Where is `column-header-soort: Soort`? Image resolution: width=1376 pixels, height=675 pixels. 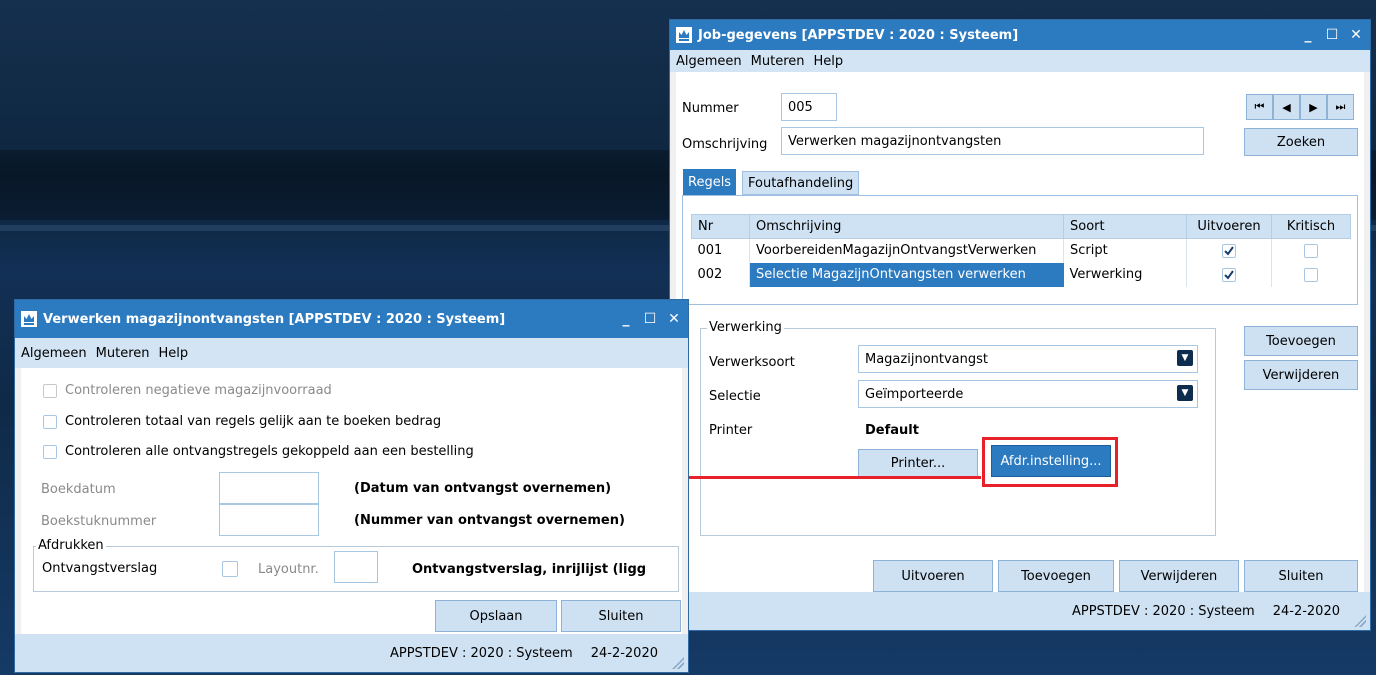
column-header-soort: Soort is located at coordinates (1125, 226).